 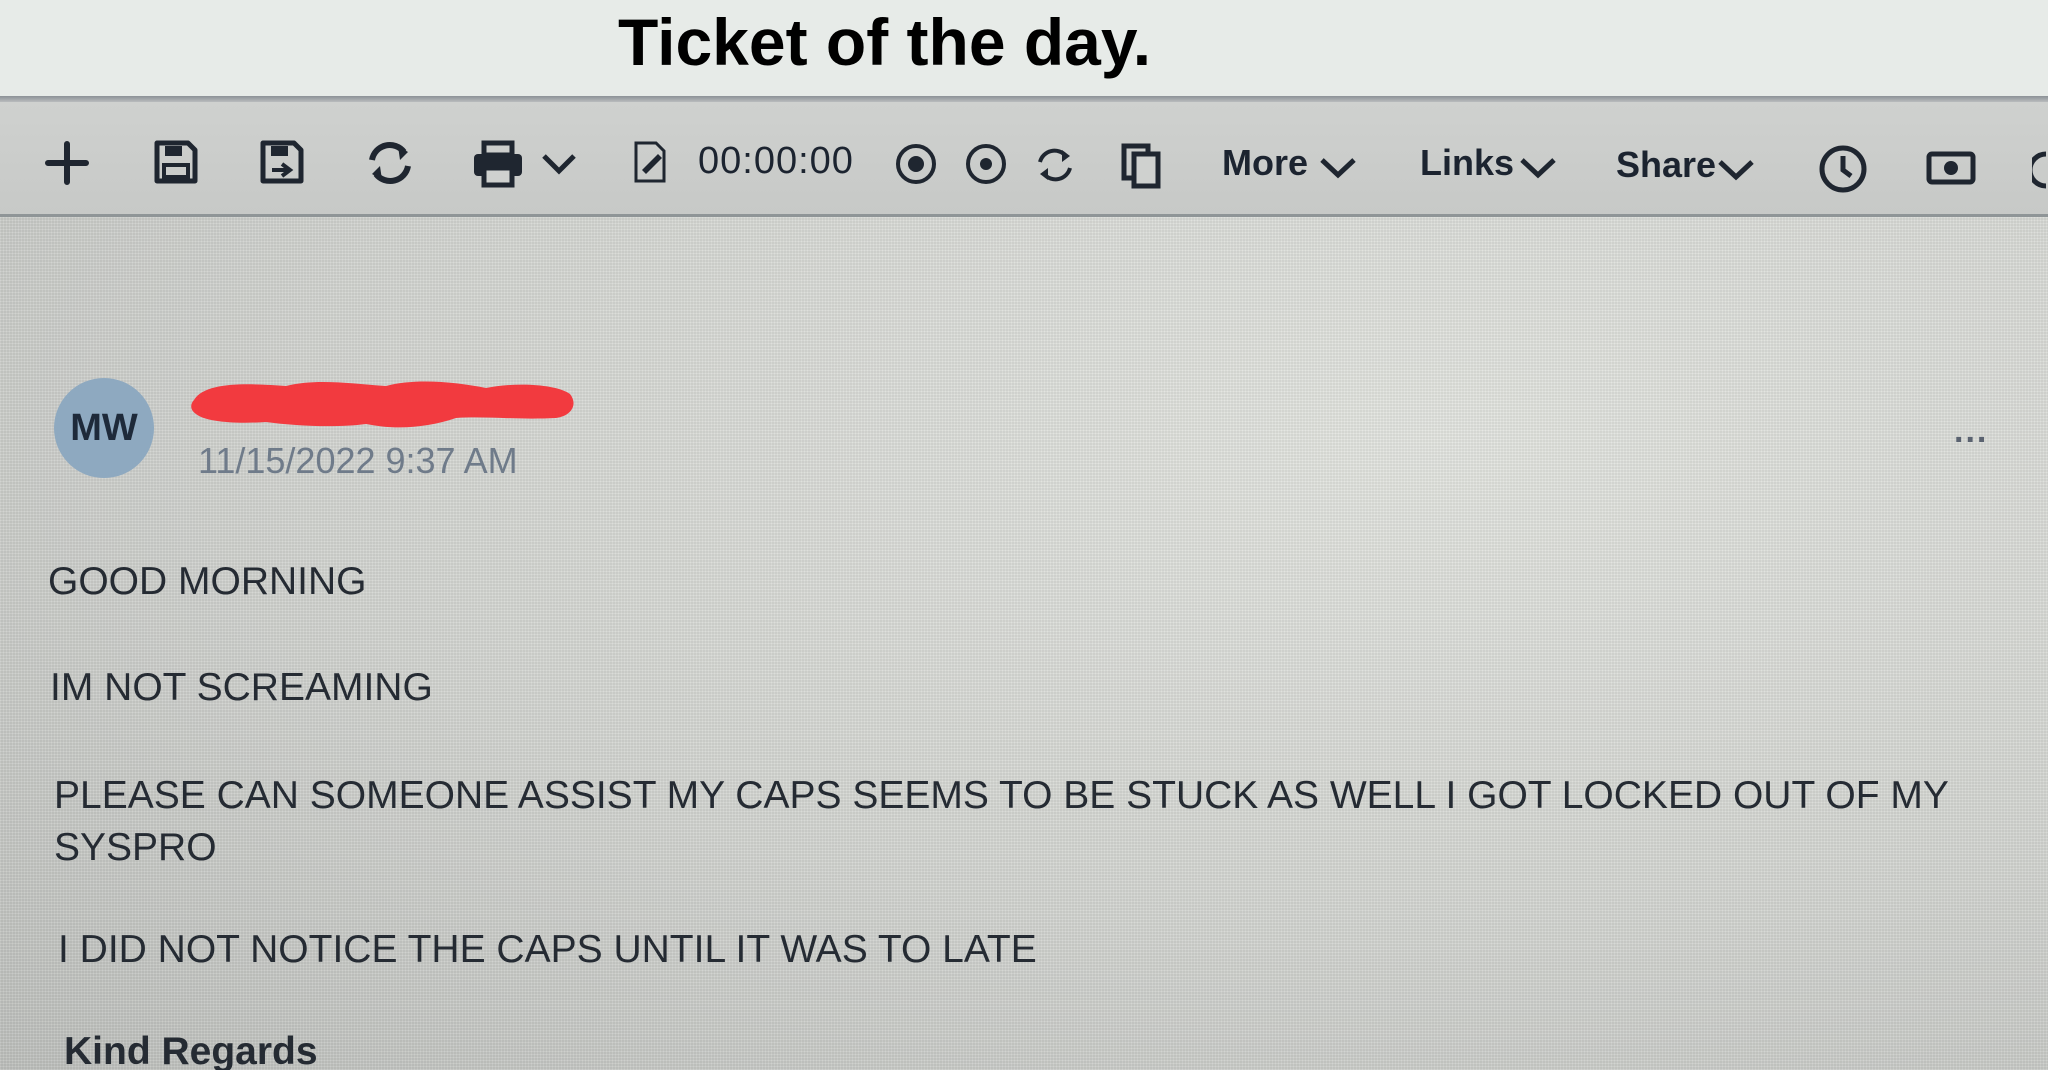 I want to click on copy-icon, so click(x=1142, y=166).